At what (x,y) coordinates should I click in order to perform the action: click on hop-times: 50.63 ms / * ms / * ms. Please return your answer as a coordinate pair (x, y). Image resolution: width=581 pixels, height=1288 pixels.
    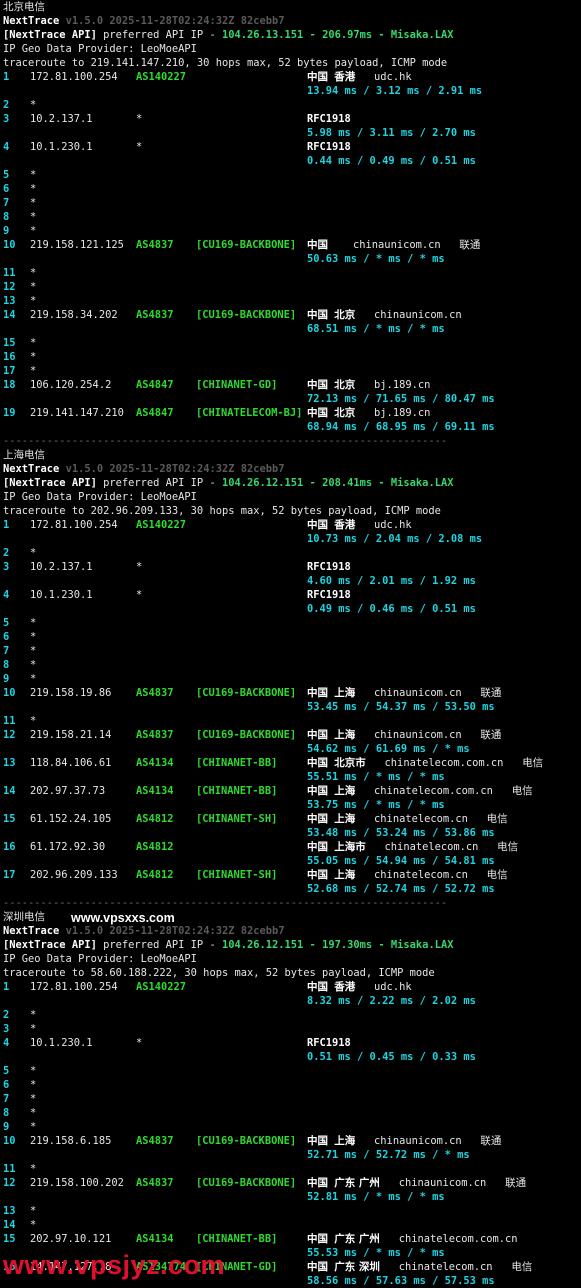
    Looking at the image, I should click on (376, 259).